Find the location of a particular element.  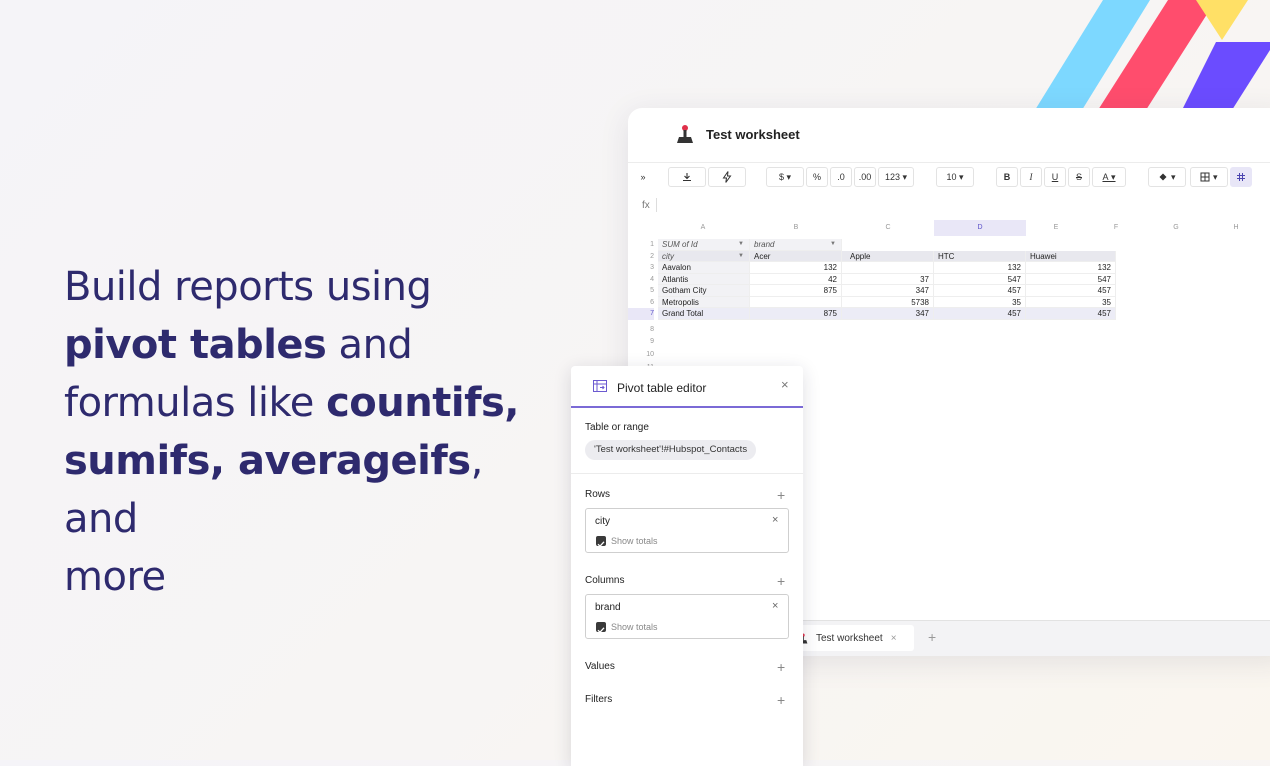

underline-button: U is located at coordinates (1055, 177).